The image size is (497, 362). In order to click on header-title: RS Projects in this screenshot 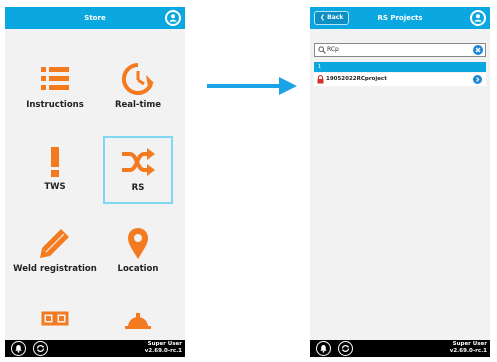, I will do `click(400, 18)`.